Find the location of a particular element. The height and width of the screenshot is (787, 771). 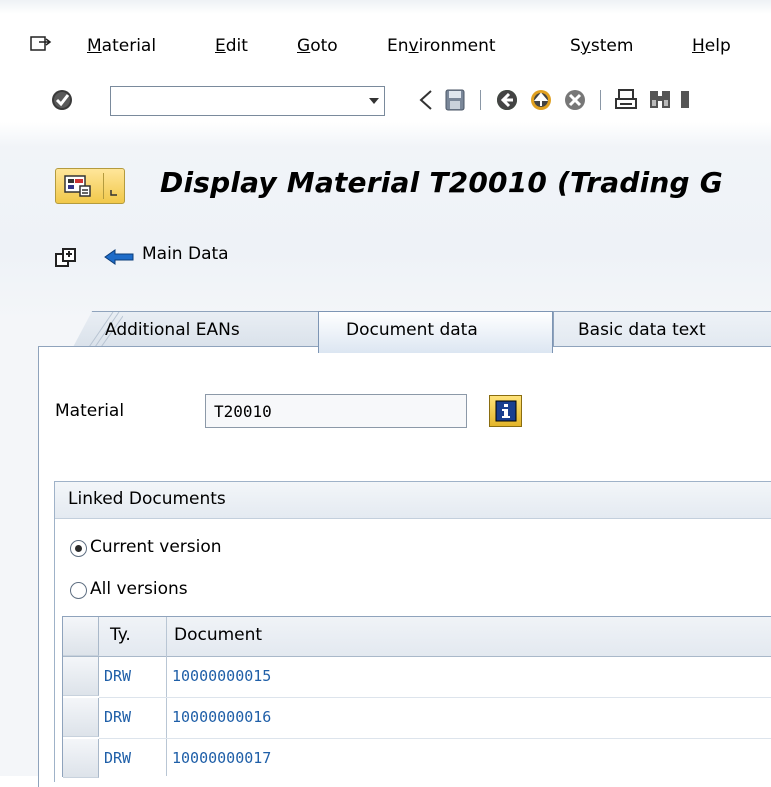

enter-icon is located at coordinates (62, 100).